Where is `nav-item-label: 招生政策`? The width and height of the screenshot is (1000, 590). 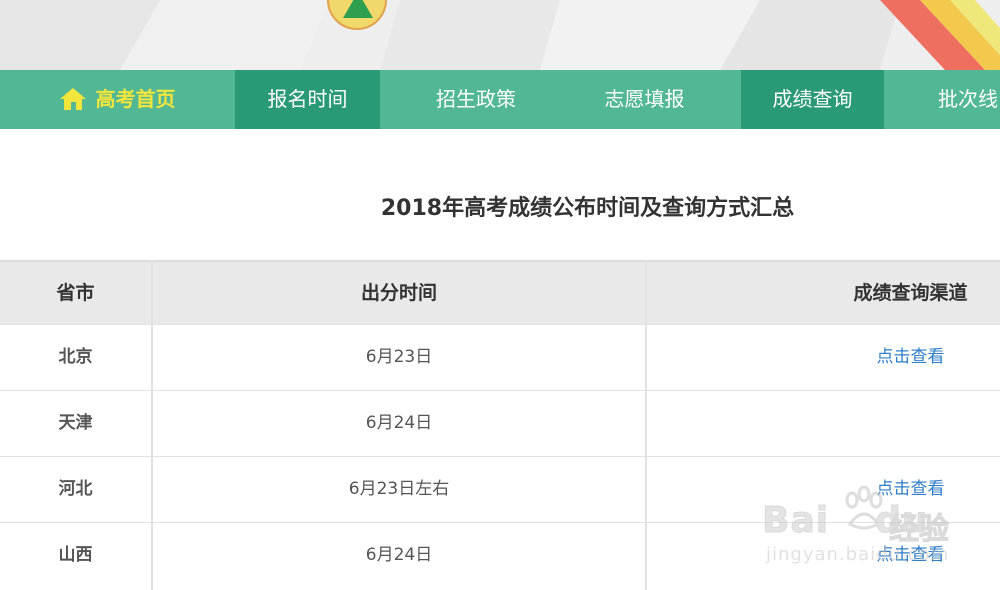 nav-item-label: 招生政策 is located at coordinates (476, 99).